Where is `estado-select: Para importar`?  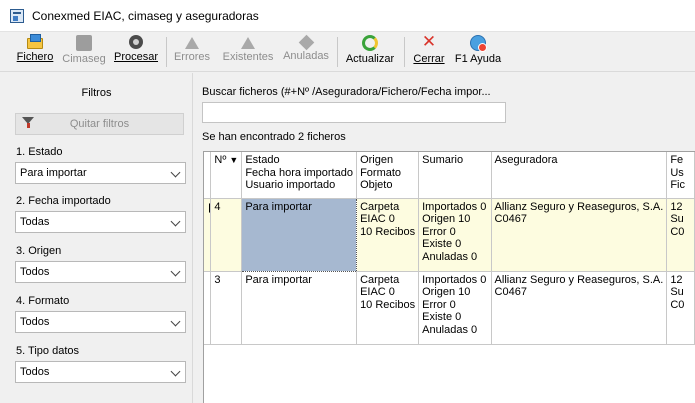
estado-select: Para importar is located at coordinates (100, 173).